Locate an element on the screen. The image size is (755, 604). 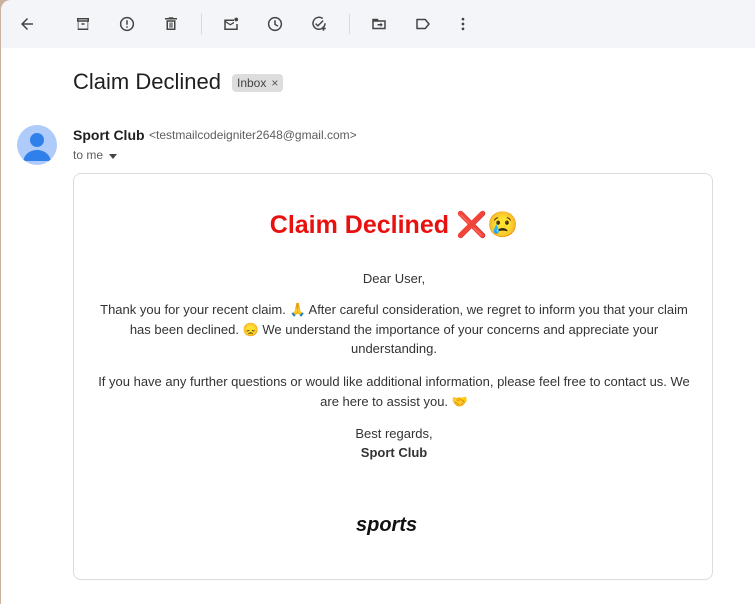
message-heading: Claim Declined ❌😢 is located at coordinates (394, 225).